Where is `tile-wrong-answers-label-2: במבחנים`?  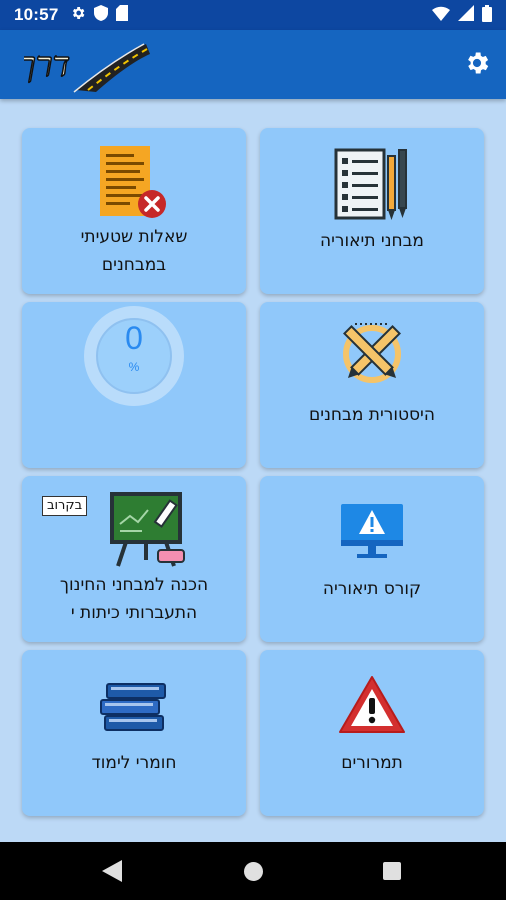
tile-wrong-answers-label-2: במבחנים is located at coordinates (134, 265).